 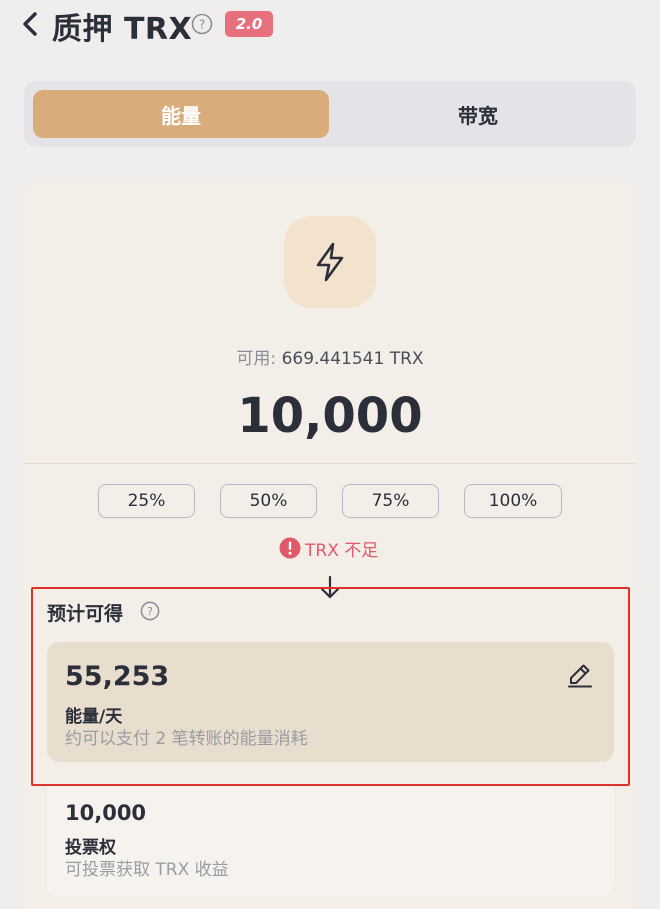 What do you see at coordinates (146, 501) in the screenshot?
I see `percent-button-25: 25%` at bounding box center [146, 501].